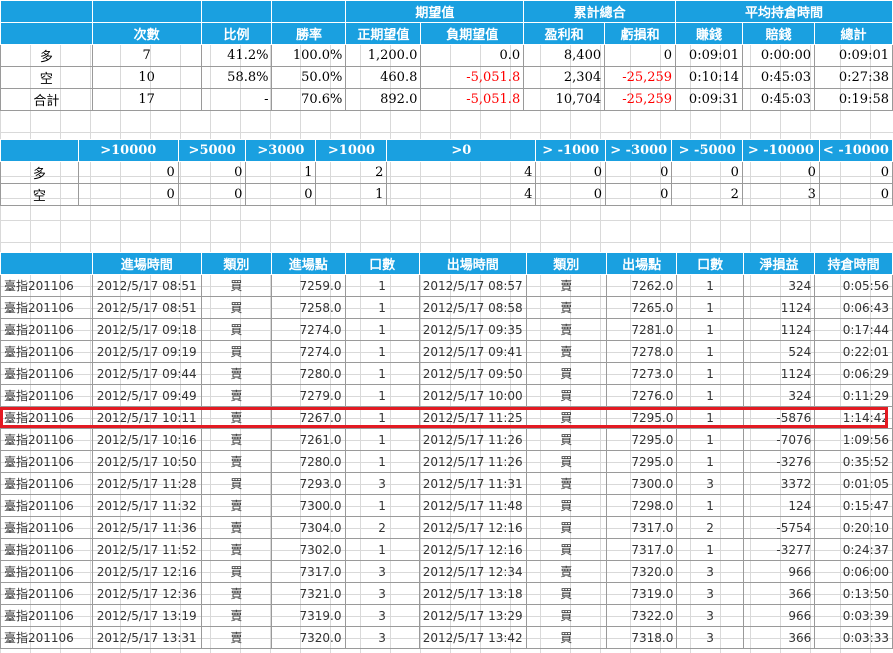 This screenshot has width=893, height=653. What do you see at coordinates (146, 55) in the screenshot?
I see `summary-cell-count: 7` at bounding box center [146, 55].